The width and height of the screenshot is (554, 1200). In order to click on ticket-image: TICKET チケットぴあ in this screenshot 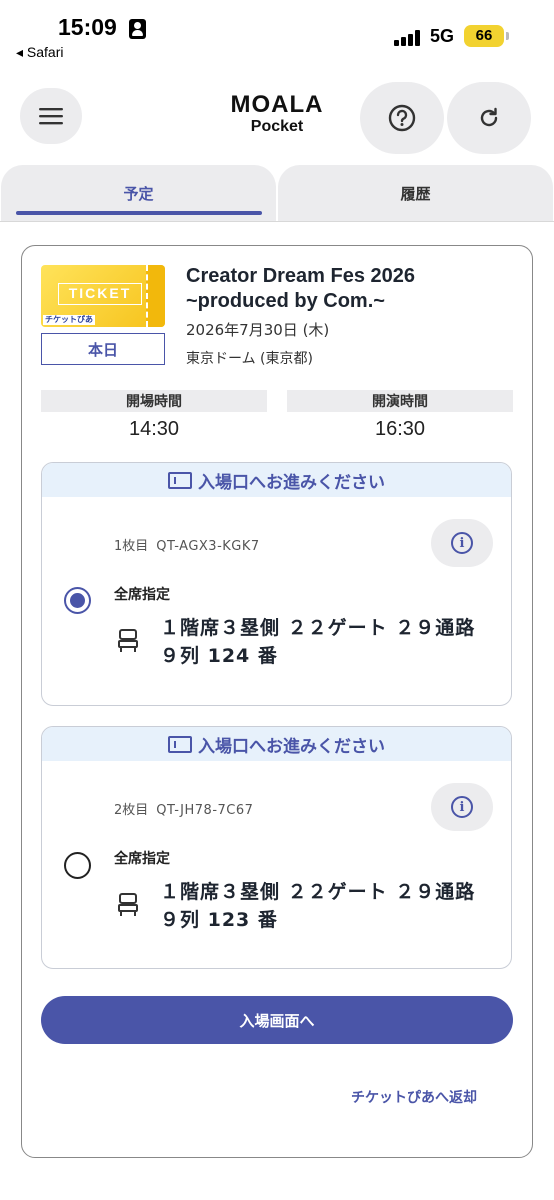, I will do `click(103, 296)`.